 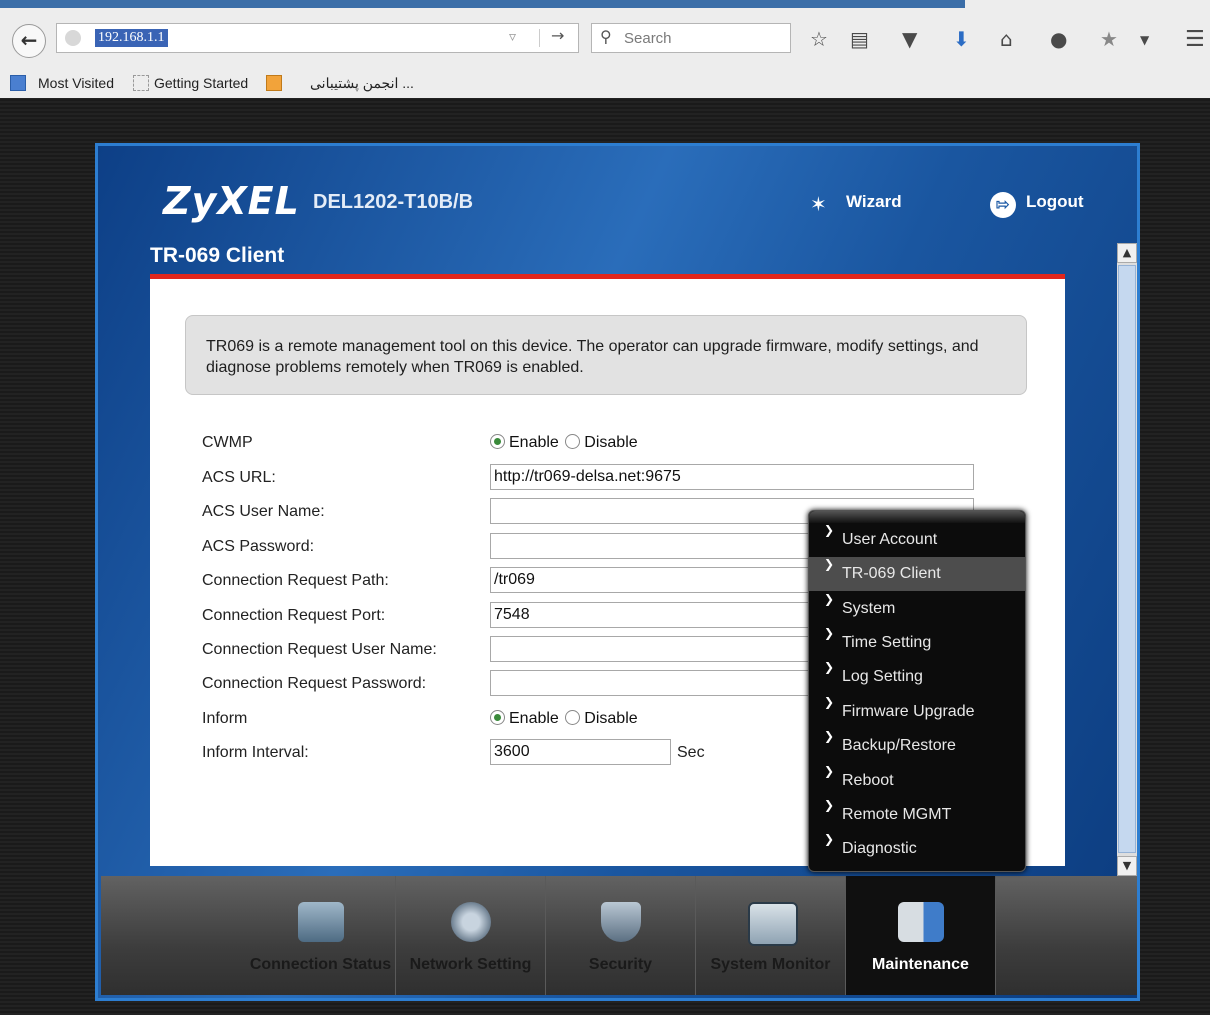 I want to click on search-input: ⚲ Search, so click(x=691, y=38).